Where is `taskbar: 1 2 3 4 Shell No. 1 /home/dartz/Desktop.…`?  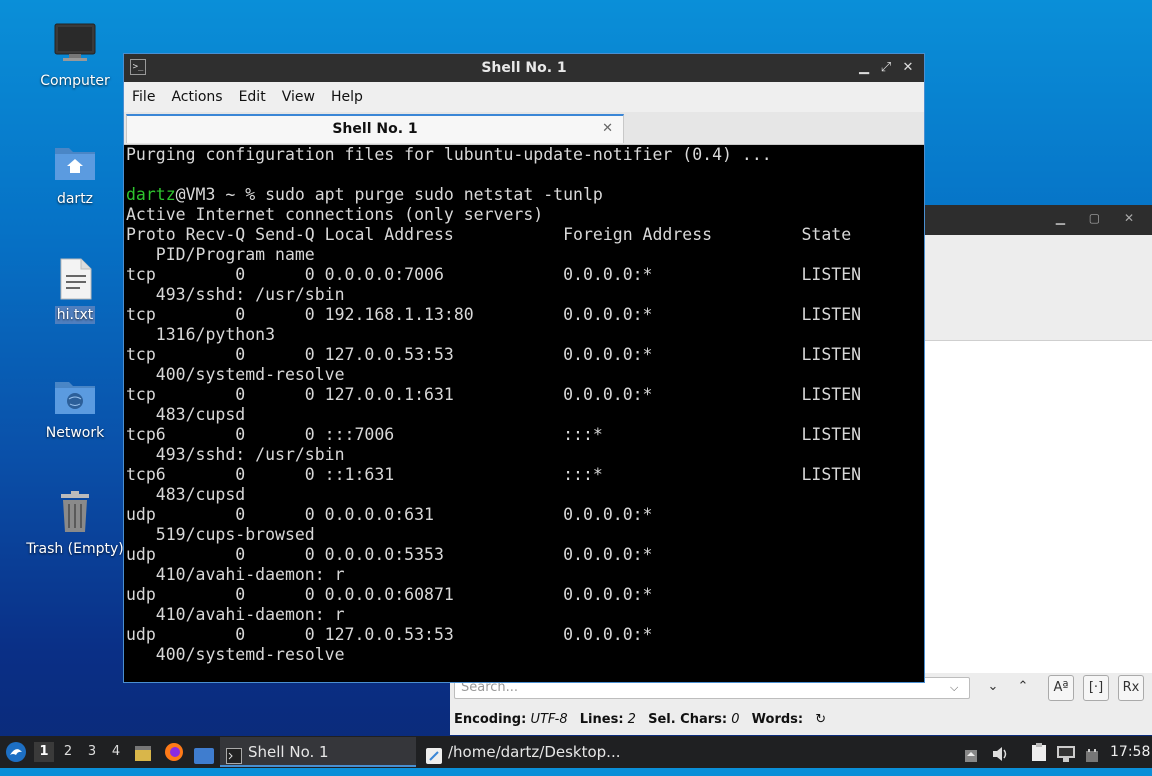
taskbar: 1 2 3 4 Shell No. 1 /home/dartz/Desktop.… is located at coordinates (576, 752).